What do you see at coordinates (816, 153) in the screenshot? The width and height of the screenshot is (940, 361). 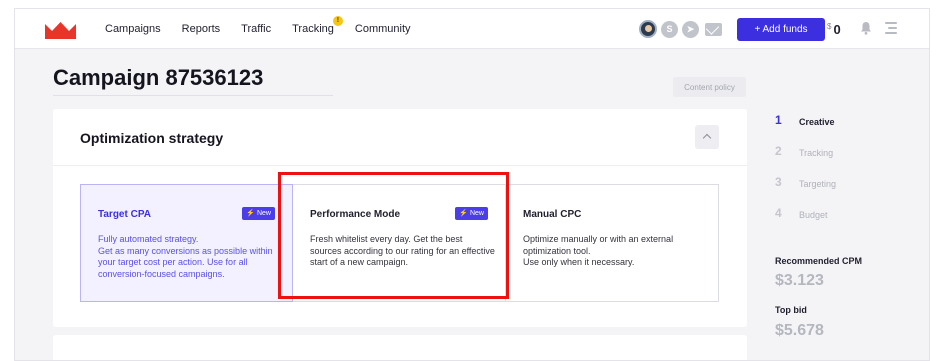 I see `step-label: Tracking` at bounding box center [816, 153].